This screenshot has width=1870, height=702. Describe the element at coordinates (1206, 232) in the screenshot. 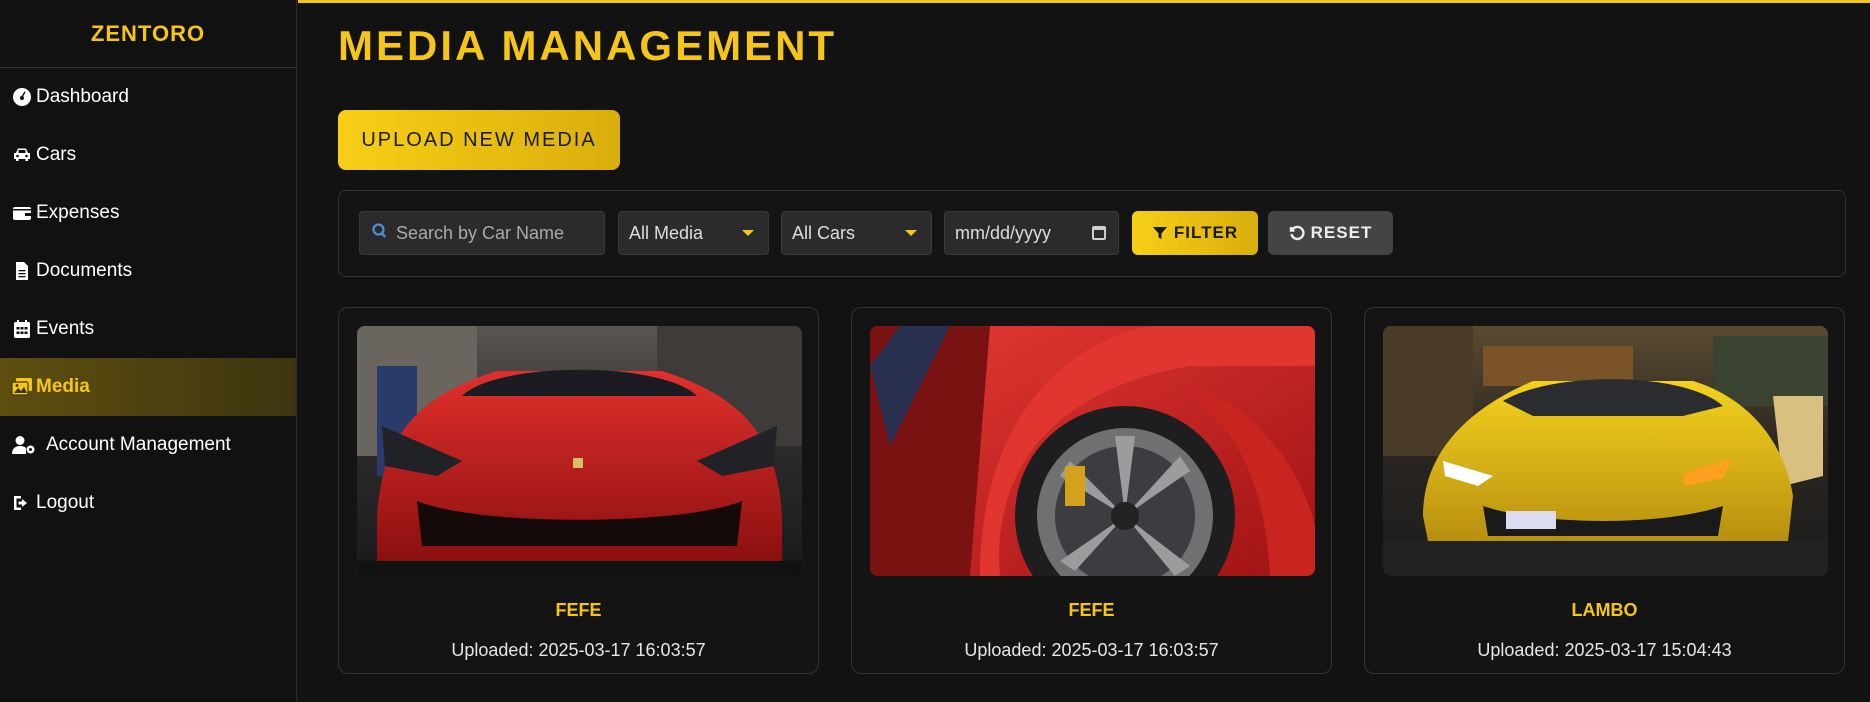

I see `filter-button-label: FILTER` at that location.